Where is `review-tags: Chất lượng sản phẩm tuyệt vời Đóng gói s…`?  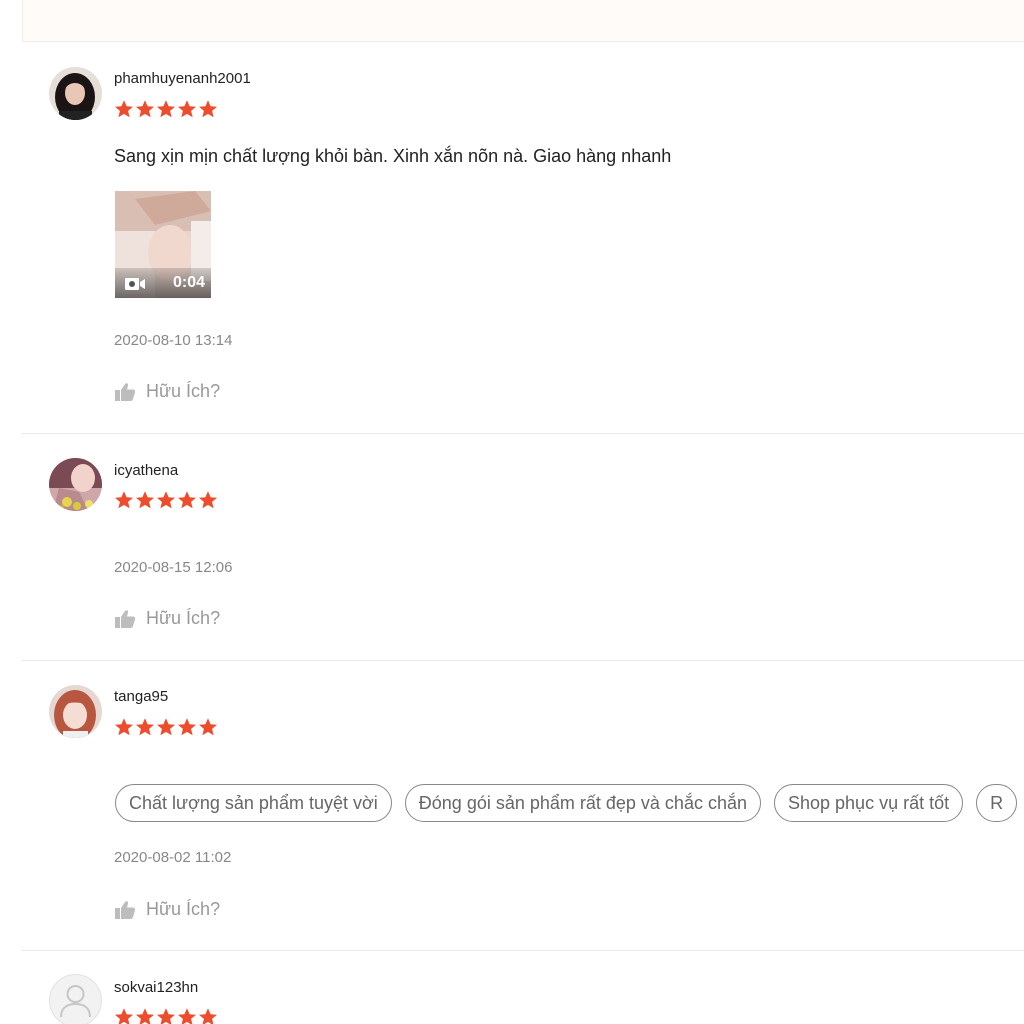
review-tags: Chất lượng sản phẩm tuyệt vời Đóng gói s… is located at coordinates (566, 803).